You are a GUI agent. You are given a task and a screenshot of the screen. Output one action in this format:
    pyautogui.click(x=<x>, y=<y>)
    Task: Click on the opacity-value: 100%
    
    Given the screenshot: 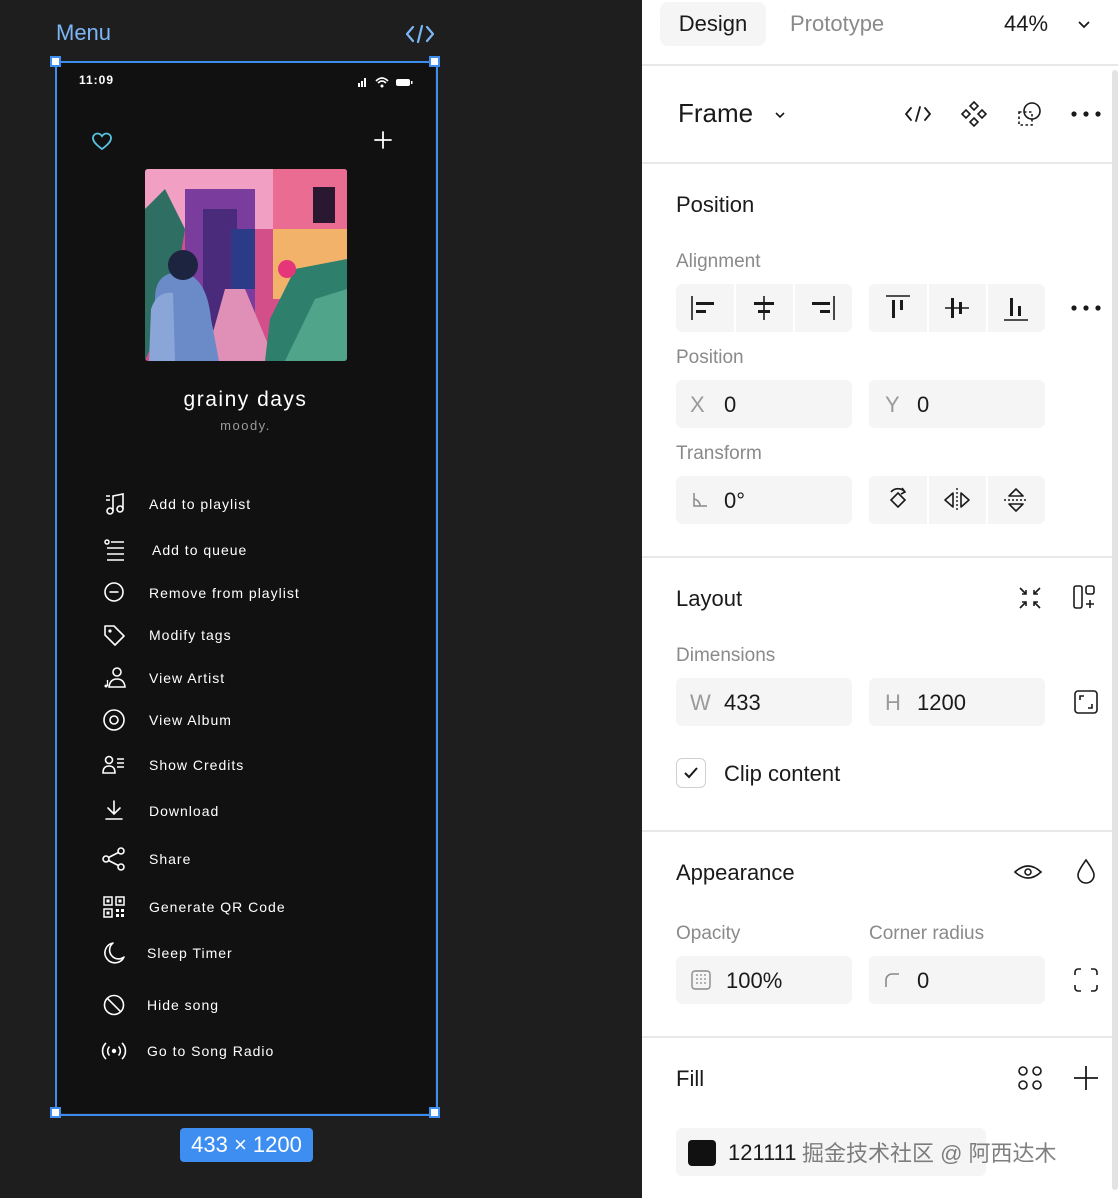 What is the action you would take?
    pyautogui.click(x=754, y=980)
    